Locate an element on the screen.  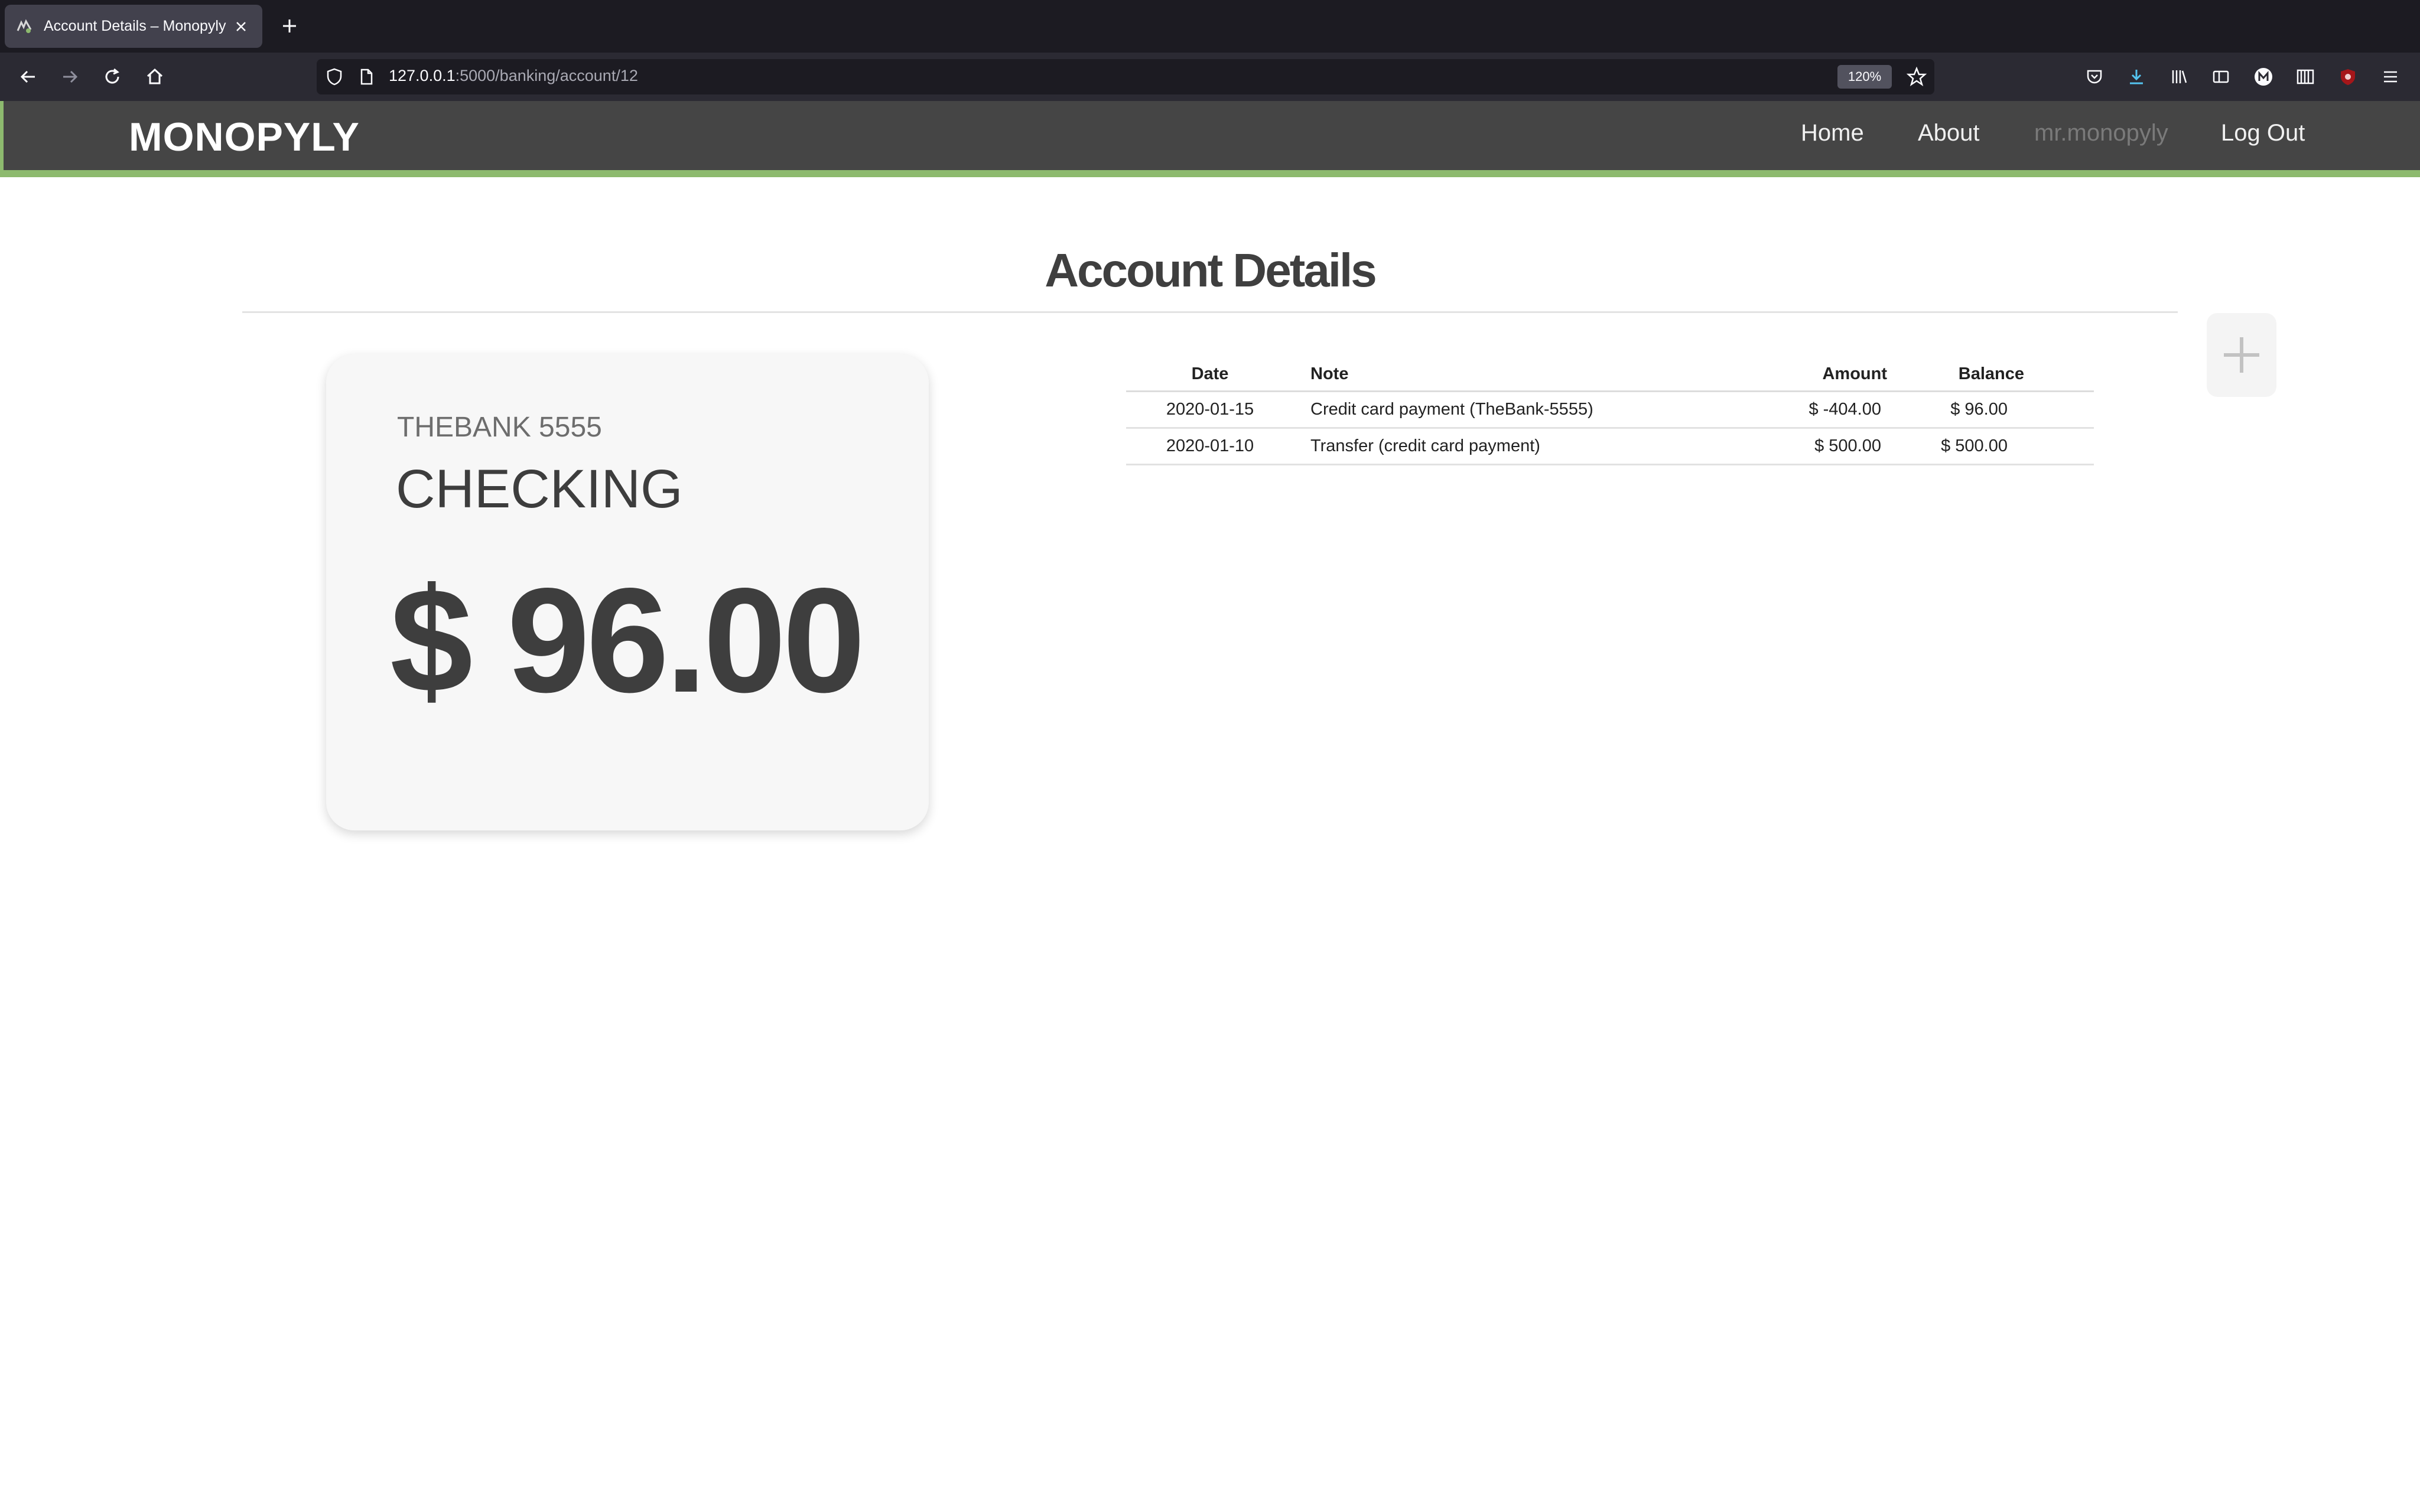
bookmark-star-icon is located at coordinates (1917, 77).